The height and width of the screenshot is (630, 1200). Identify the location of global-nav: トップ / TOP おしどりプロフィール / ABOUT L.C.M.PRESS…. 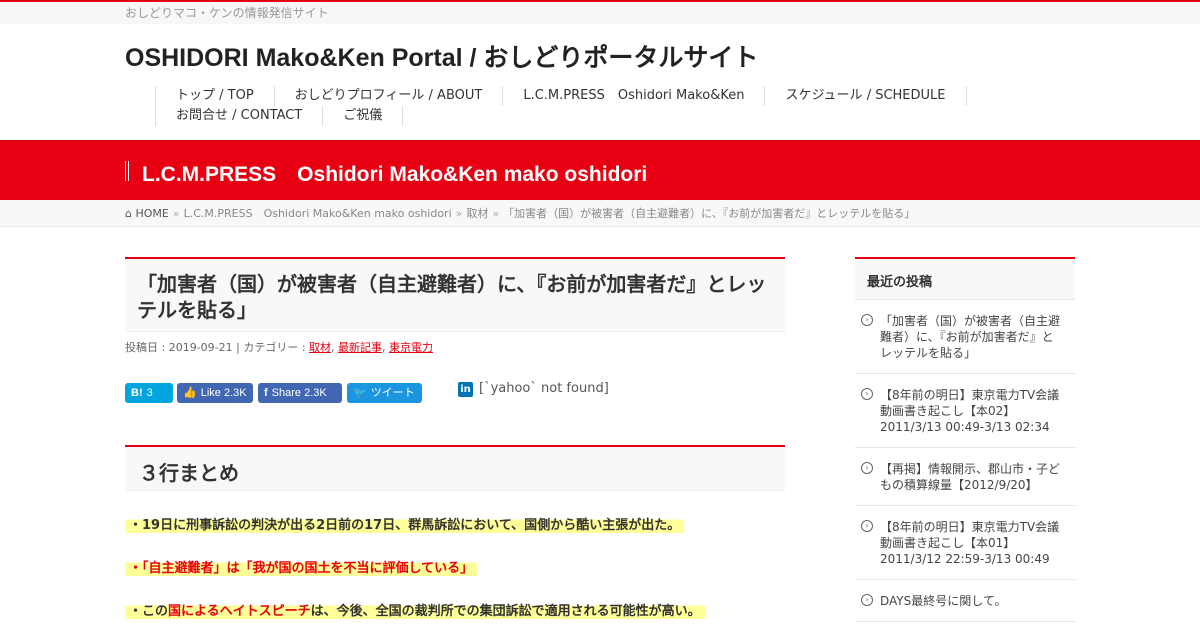
(595, 106).